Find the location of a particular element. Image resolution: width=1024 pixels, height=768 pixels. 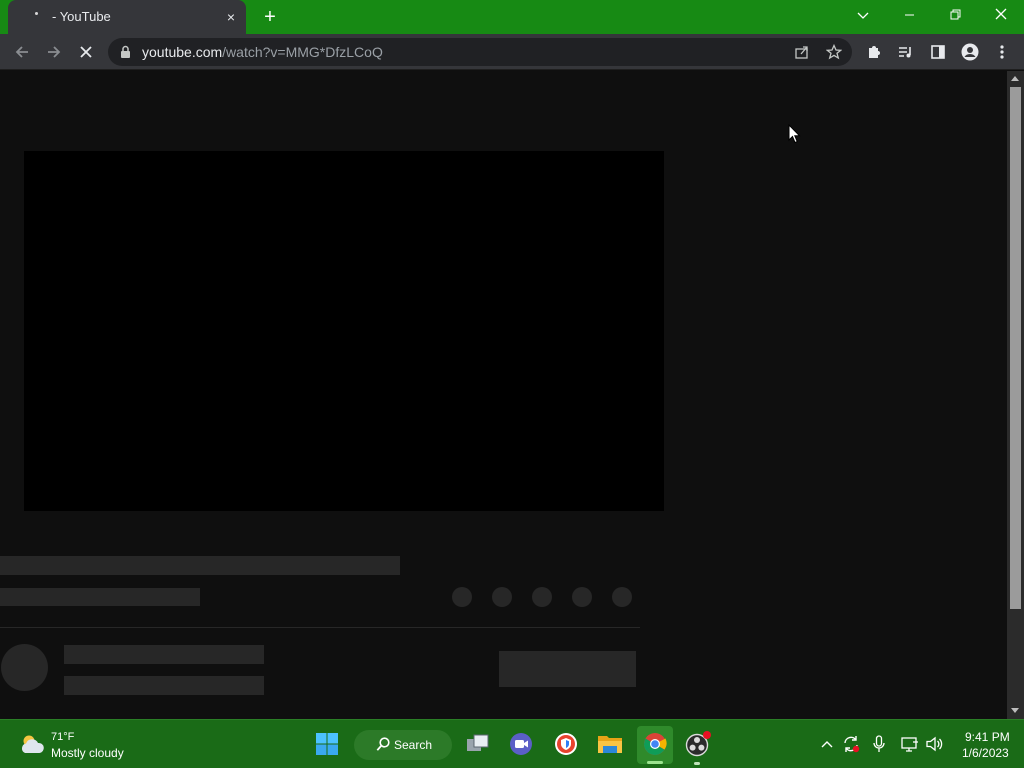

new-tab-button: + is located at coordinates (270, 17).